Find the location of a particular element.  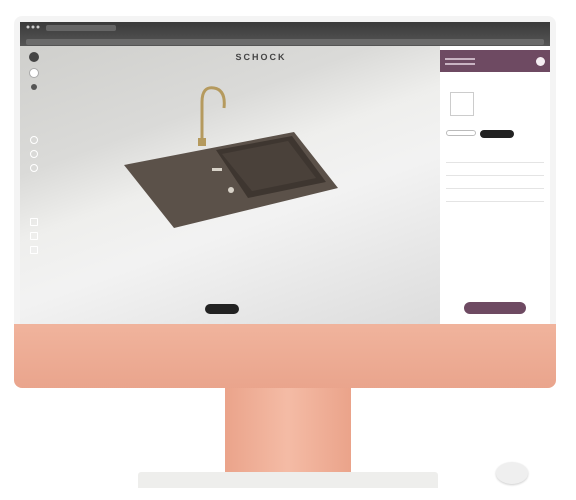

dot-icon is located at coordinates (34, 87).